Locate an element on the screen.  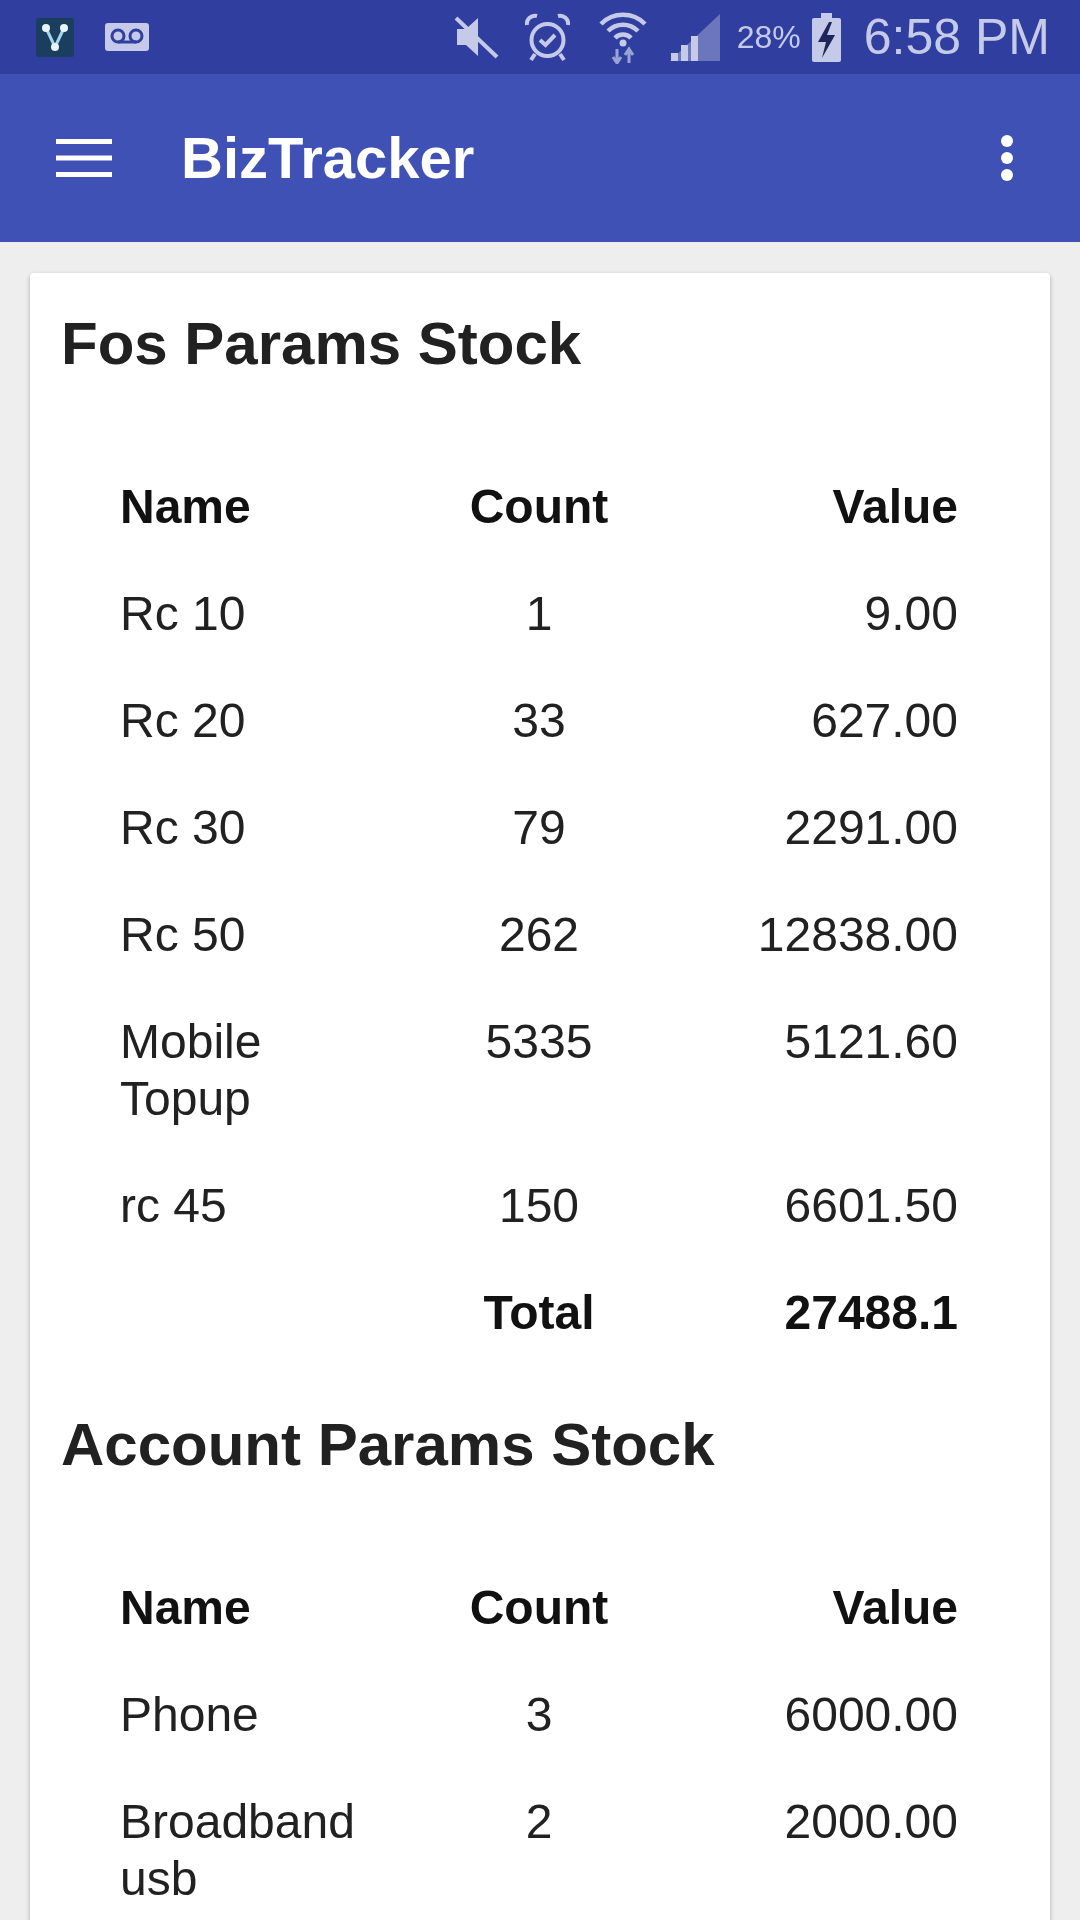
section-title: Fos Params Stock is located at coordinates (321, 344).